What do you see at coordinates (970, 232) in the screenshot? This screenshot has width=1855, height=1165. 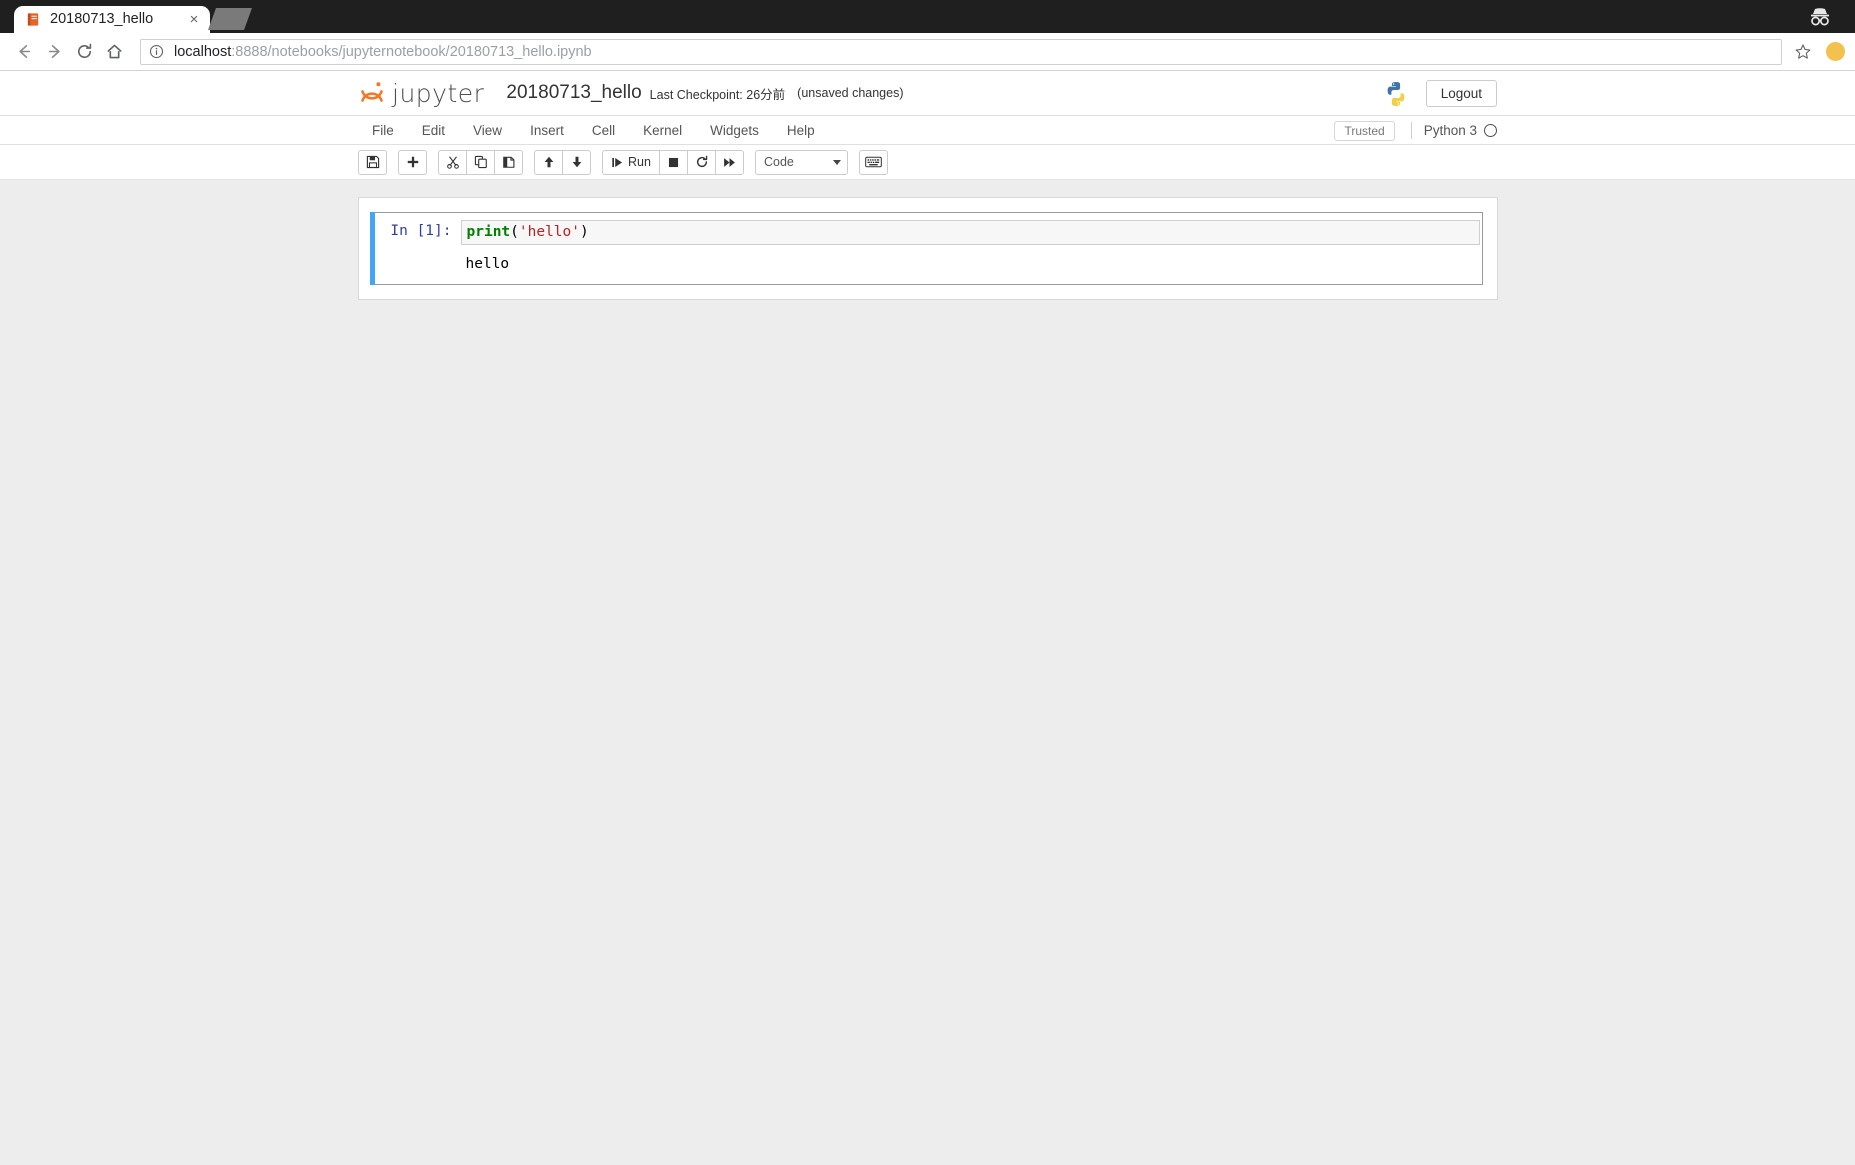 I see `code-editor: print('hello')` at bounding box center [970, 232].